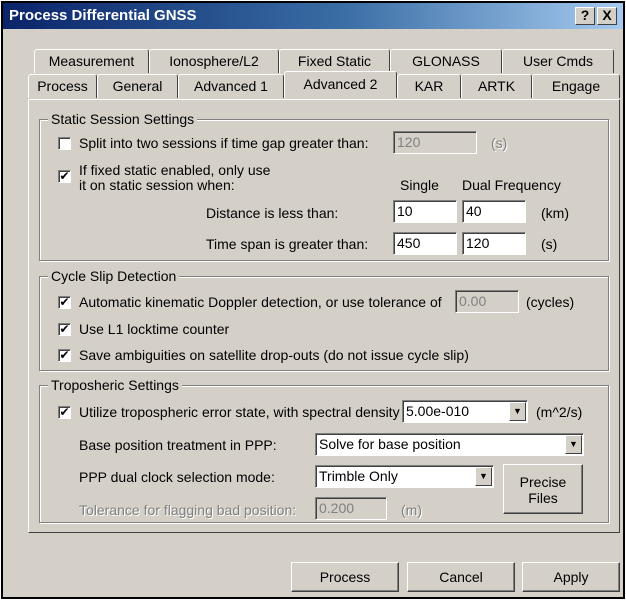  I want to click on fixed-static-label-line1: If fixed static enabled, only use, so click(175, 170).